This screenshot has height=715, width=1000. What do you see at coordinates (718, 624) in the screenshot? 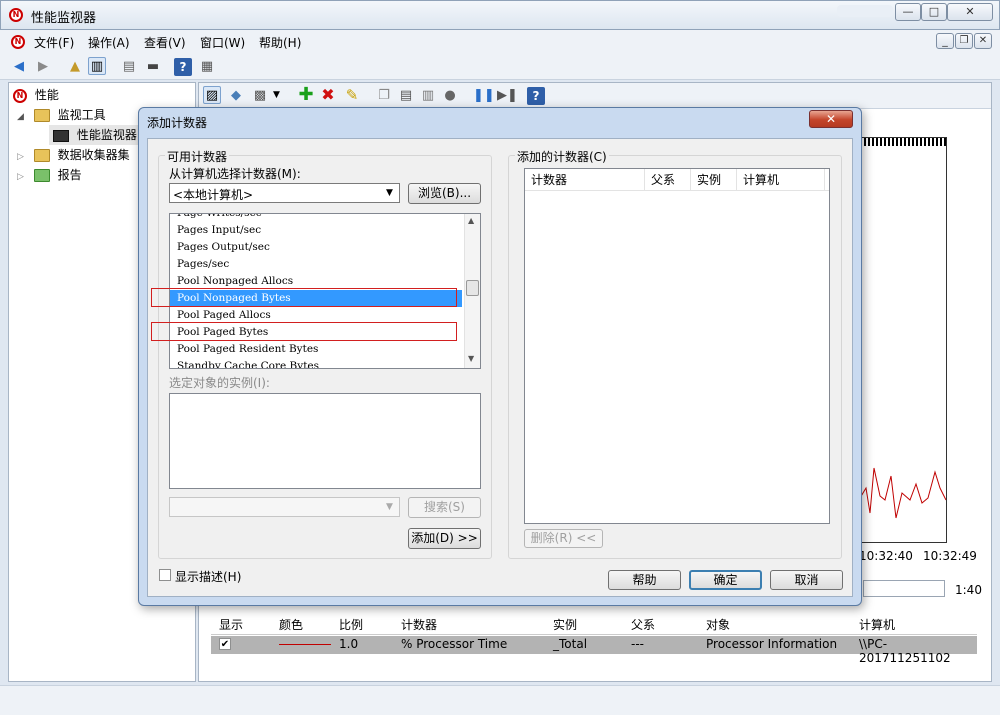
I see `col-object: 对象` at bounding box center [718, 624].